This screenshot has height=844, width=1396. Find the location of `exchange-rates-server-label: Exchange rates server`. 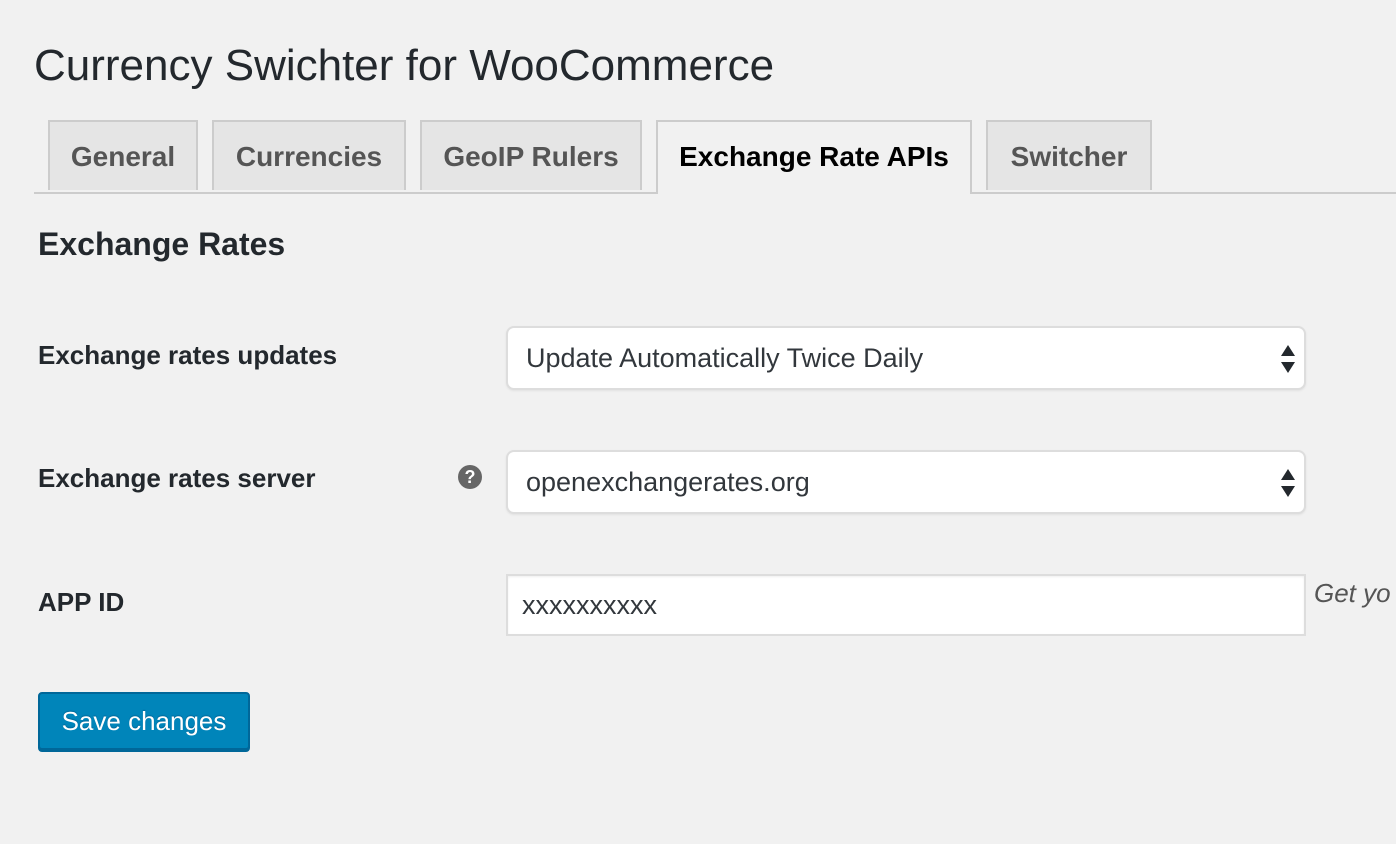

exchange-rates-server-label: Exchange rates server is located at coordinates (177, 478).